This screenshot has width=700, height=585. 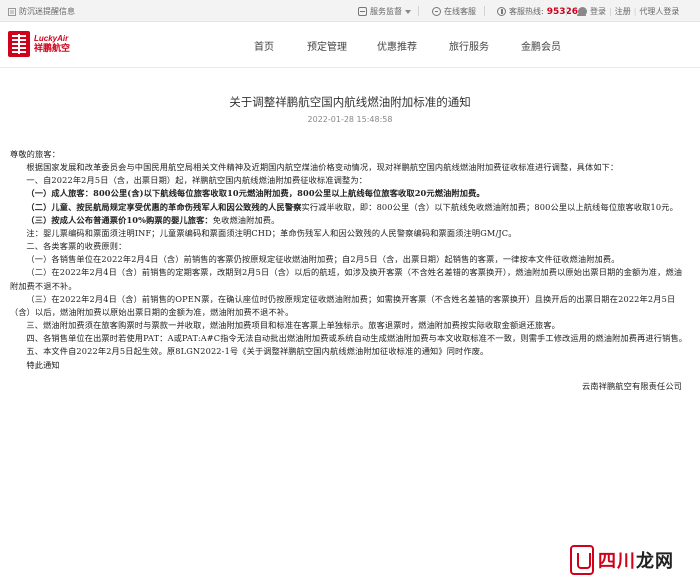 What do you see at coordinates (349, 220) in the screenshot?
I see `section-1-infant: （三）按成人公布普通票价10%购票的婴儿旅客：免收燃油附加费。` at bounding box center [349, 220].